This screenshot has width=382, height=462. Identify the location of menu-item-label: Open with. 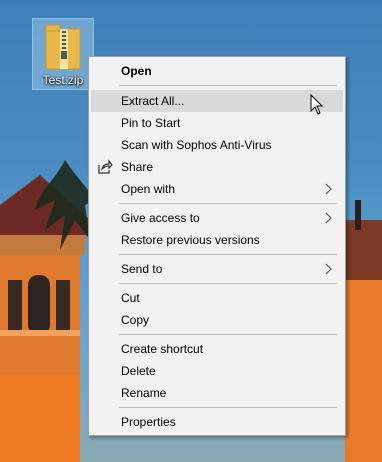
(148, 189).